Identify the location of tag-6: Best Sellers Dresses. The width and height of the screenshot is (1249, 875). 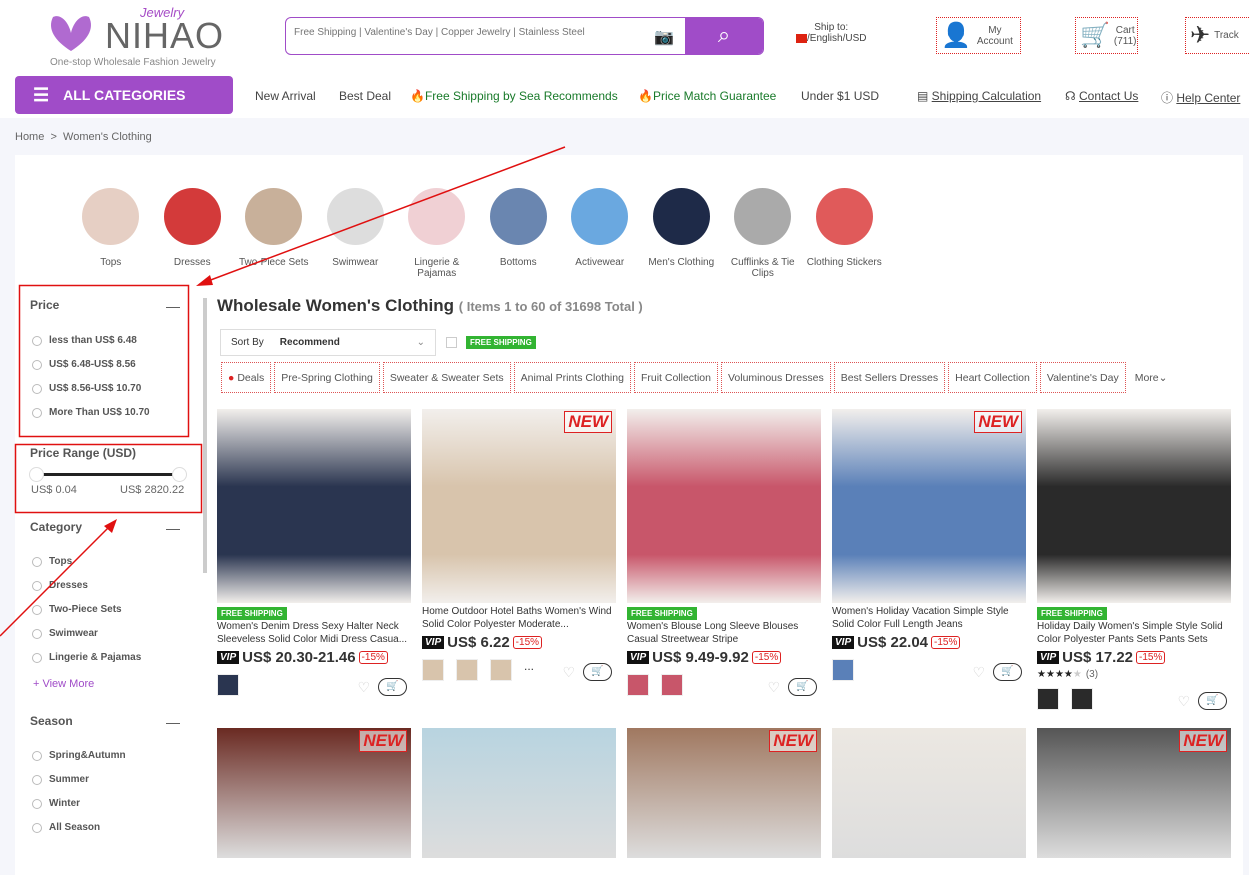
(889, 377).